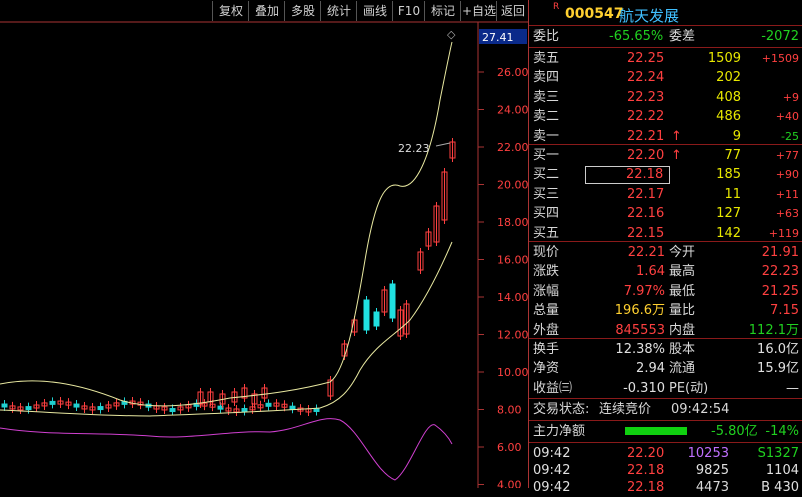  I want to click on quote-value: 22.21, so click(646, 252).